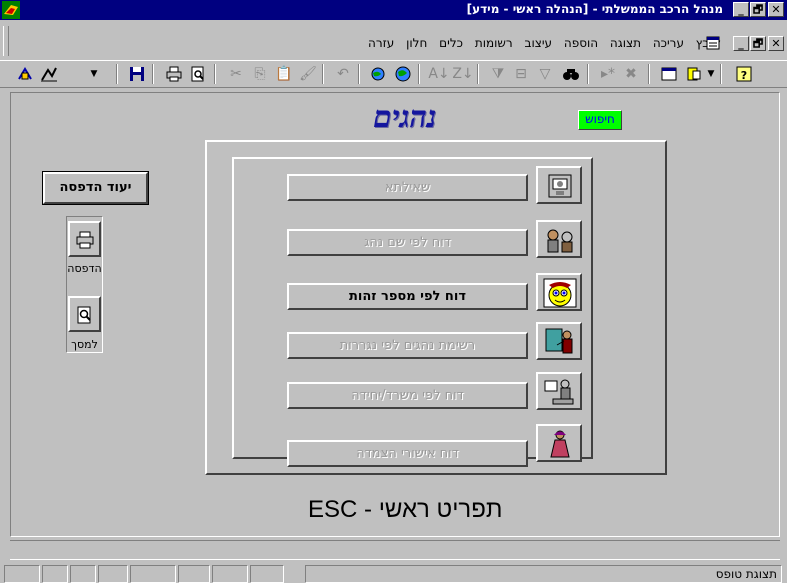 The height and width of the screenshot is (583, 787). I want to click on filter-by-form-icon: ⊟, so click(521, 74).